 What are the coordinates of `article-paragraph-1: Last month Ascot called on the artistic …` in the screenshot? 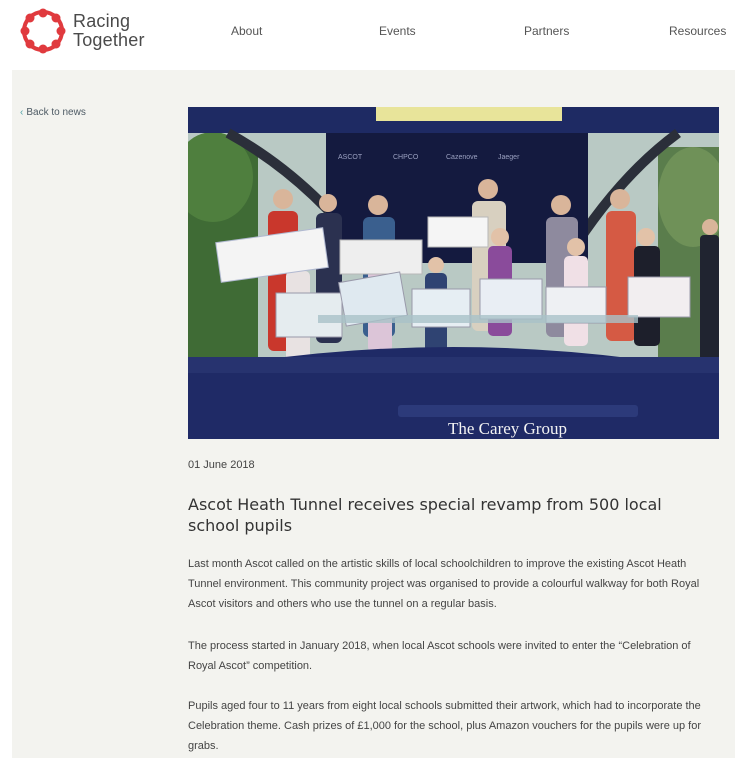 It's located at (444, 584).